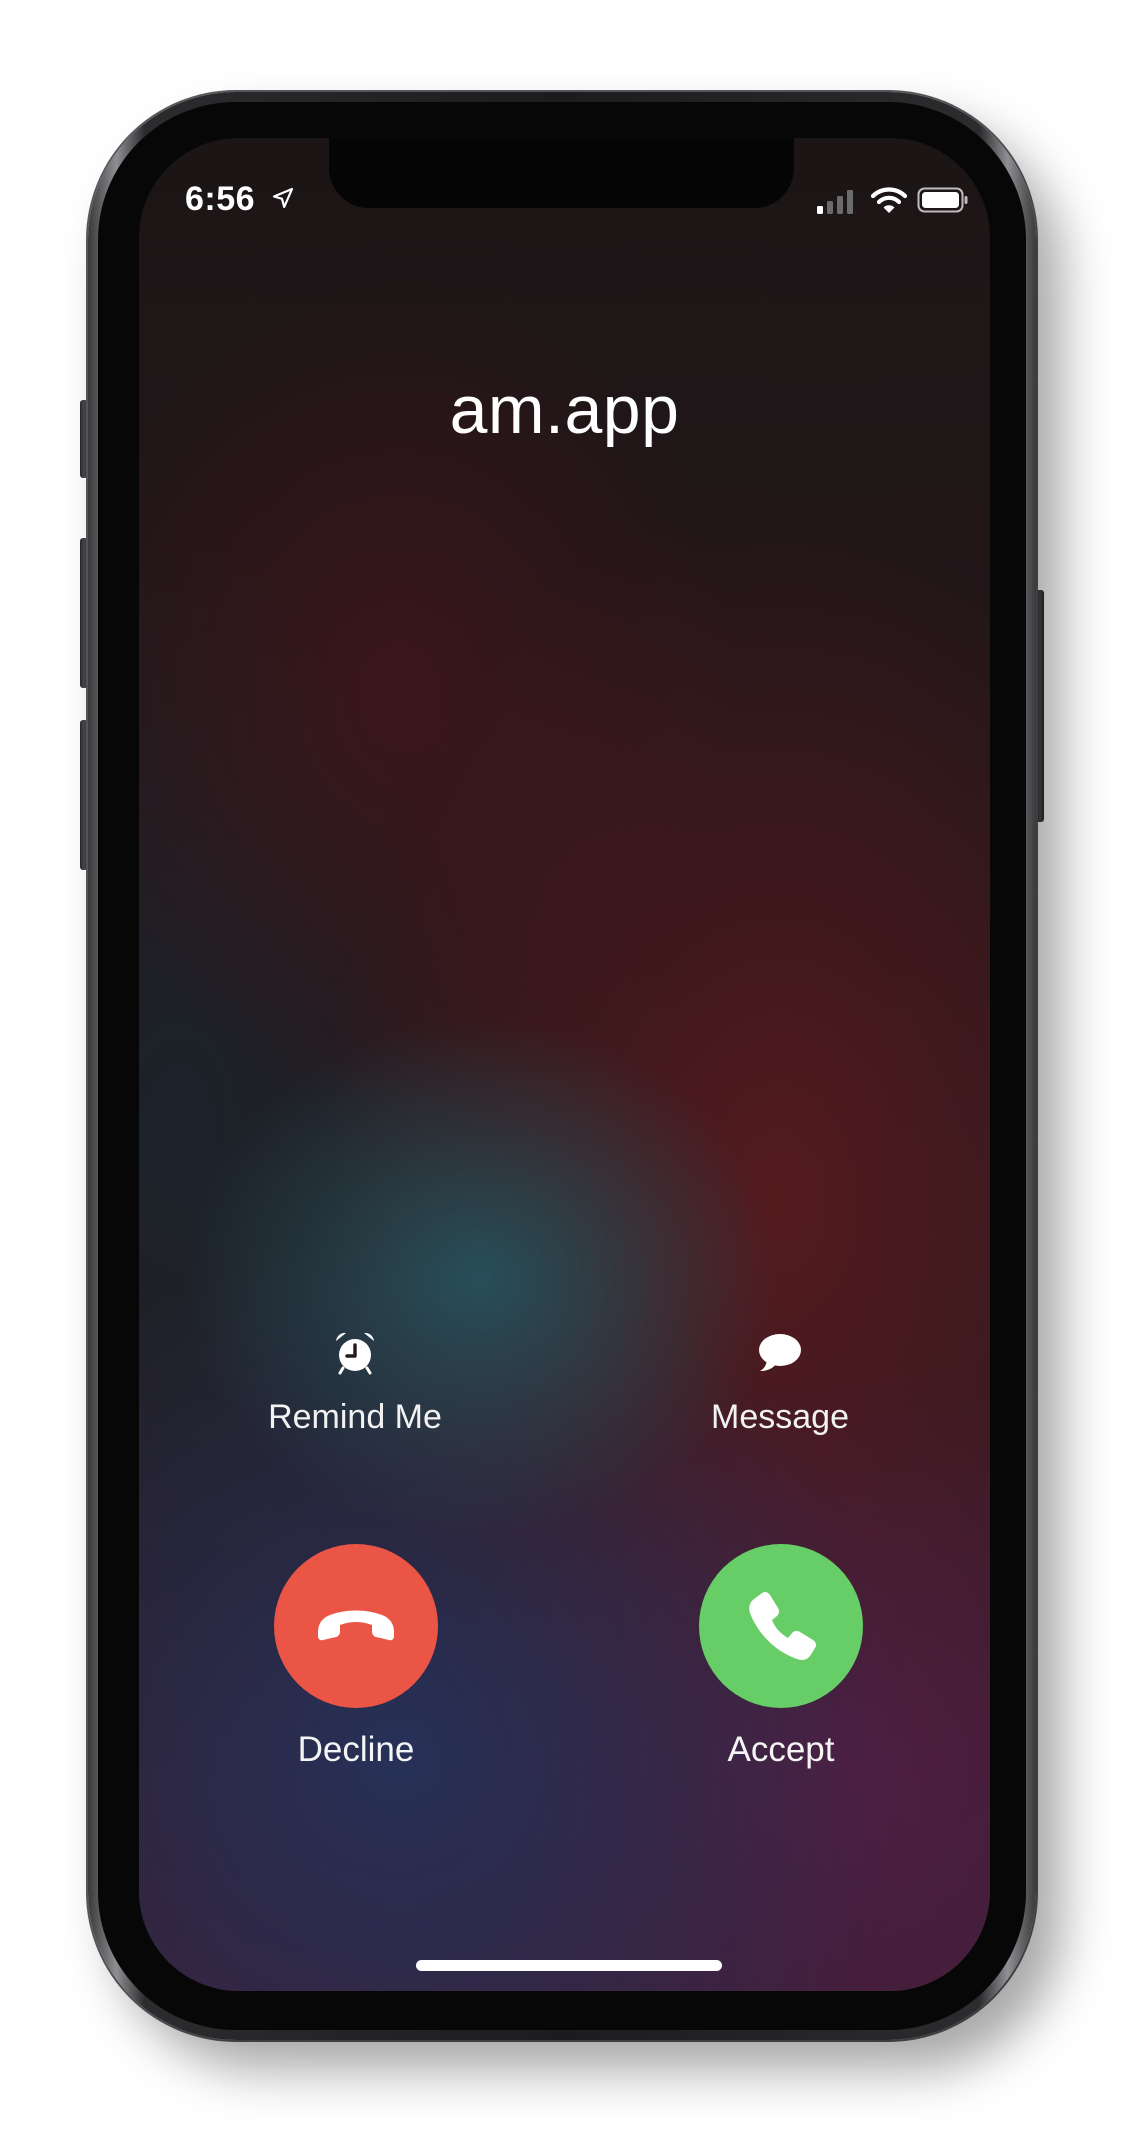  Describe the element at coordinates (942, 200) in the screenshot. I see `battery-full-icon` at that location.